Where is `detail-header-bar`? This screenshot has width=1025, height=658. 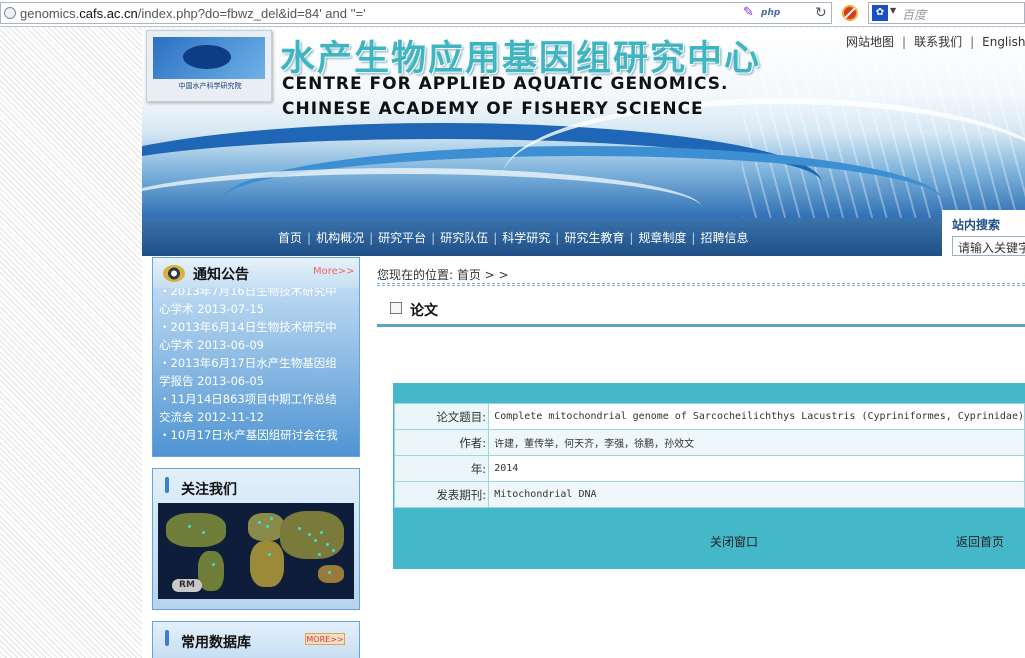 detail-header-bar is located at coordinates (709, 393).